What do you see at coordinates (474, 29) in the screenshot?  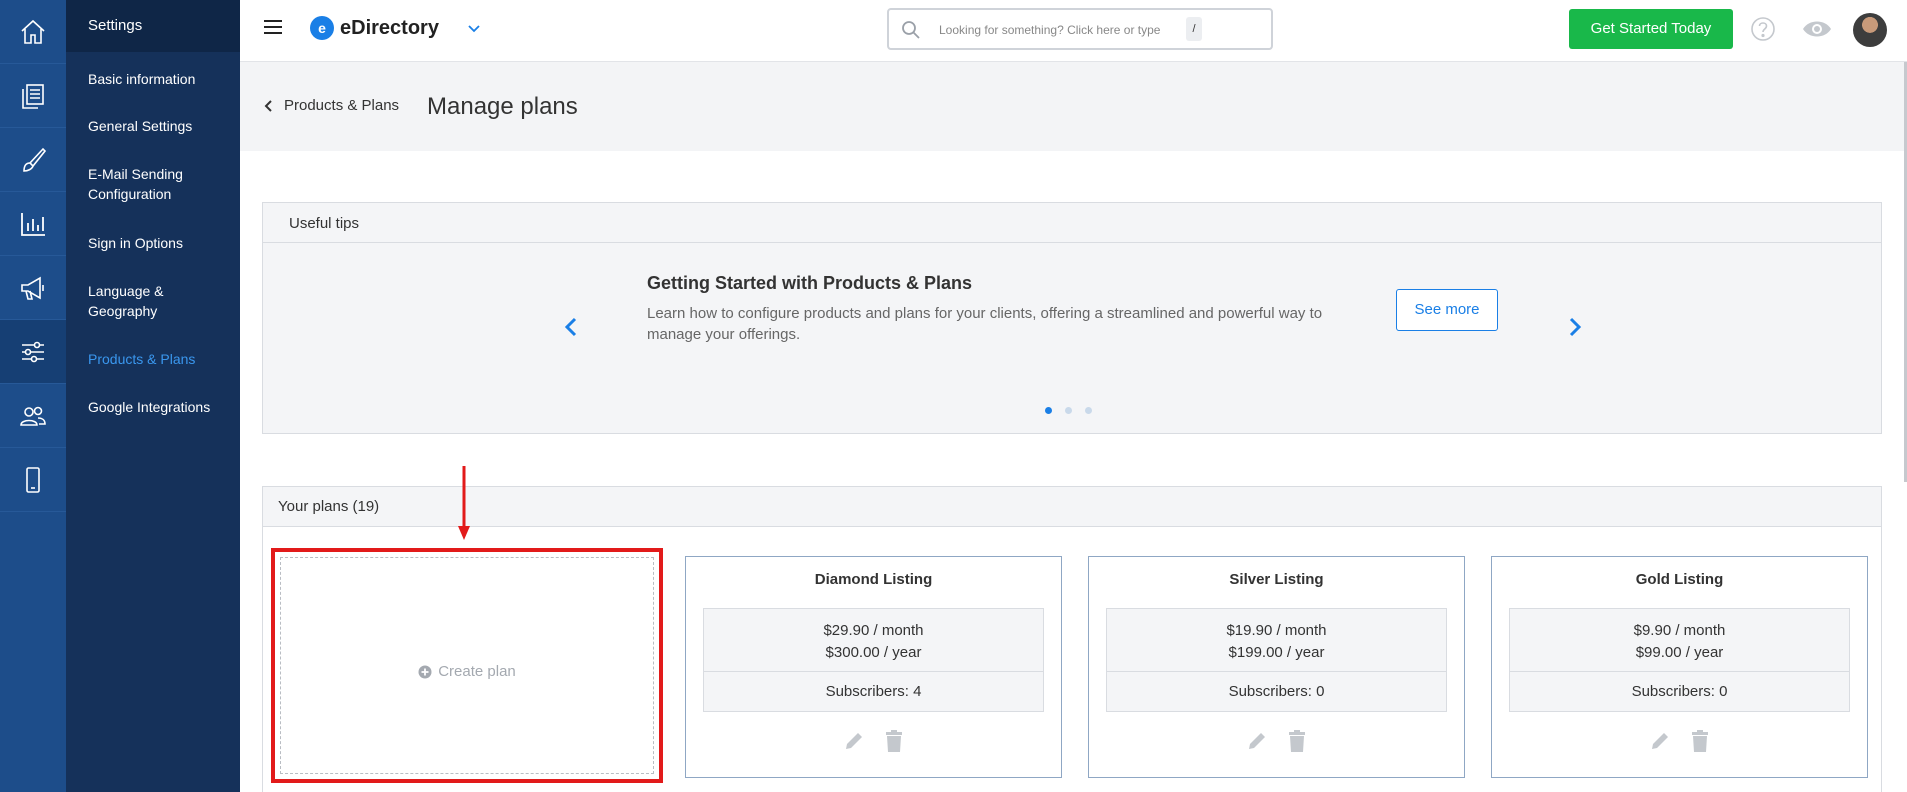 I see `chevron-down-icon` at bounding box center [474, 29].